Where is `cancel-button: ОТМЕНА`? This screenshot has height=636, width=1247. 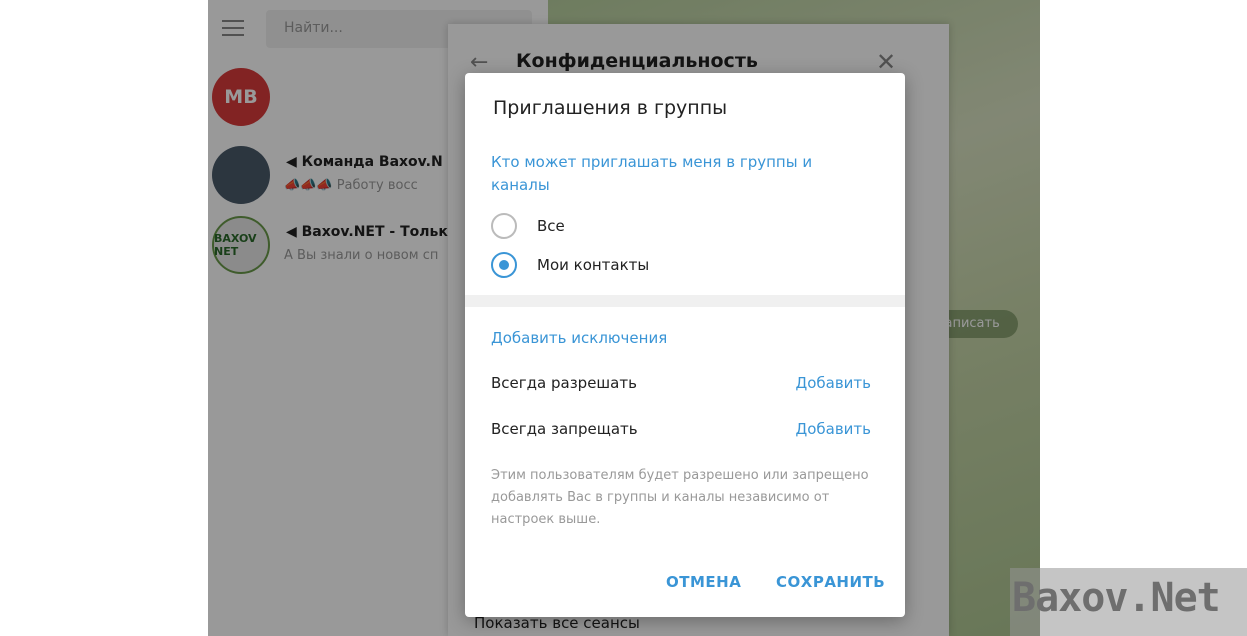
cancel-button: ОТМЕНА is located at coordinates (703, 582).